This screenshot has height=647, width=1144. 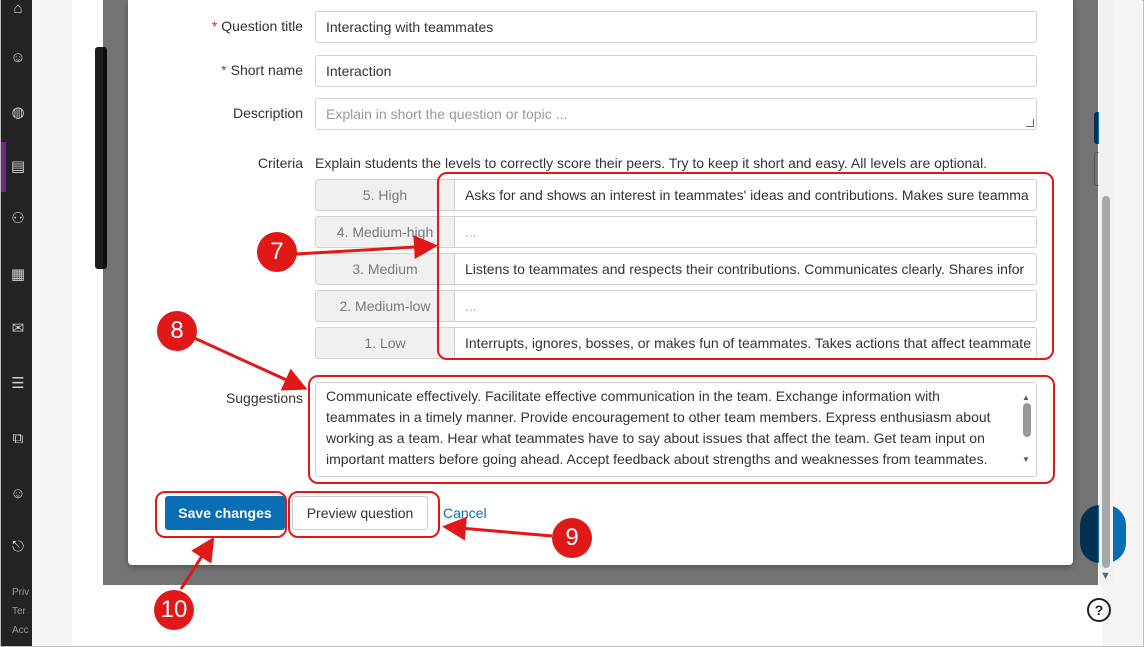 I want to click on criteria-level-name: 3. Medium, so click(x=385, y=269).